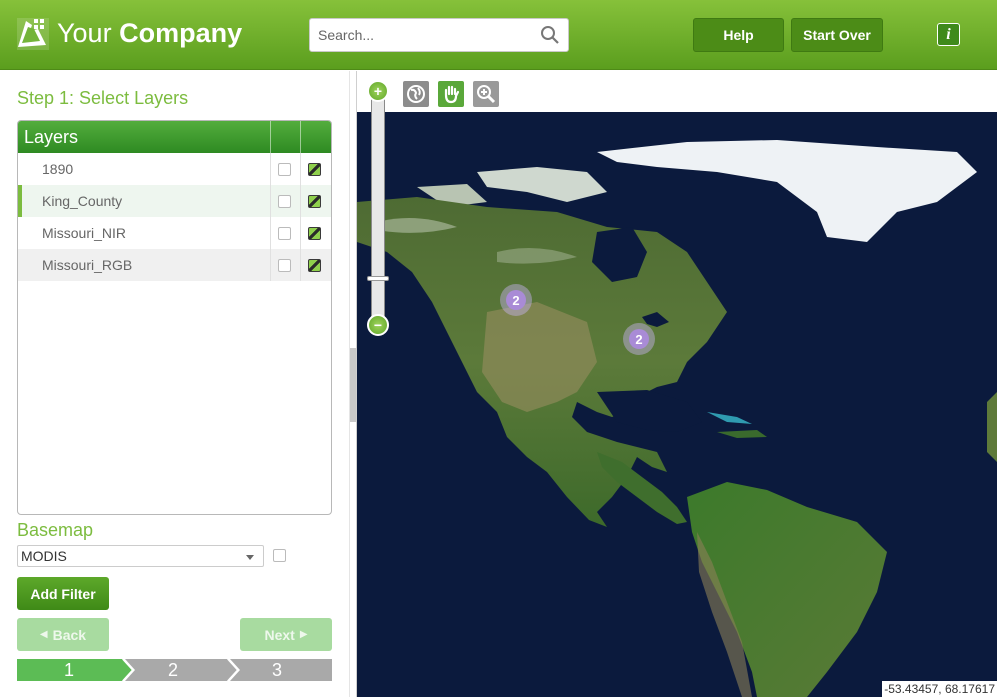 The height and width of the screenshot is (697, 997). Describe the element at coordinates (451, 94) in the screenshot. I see `pan-hand-icon` at that location.